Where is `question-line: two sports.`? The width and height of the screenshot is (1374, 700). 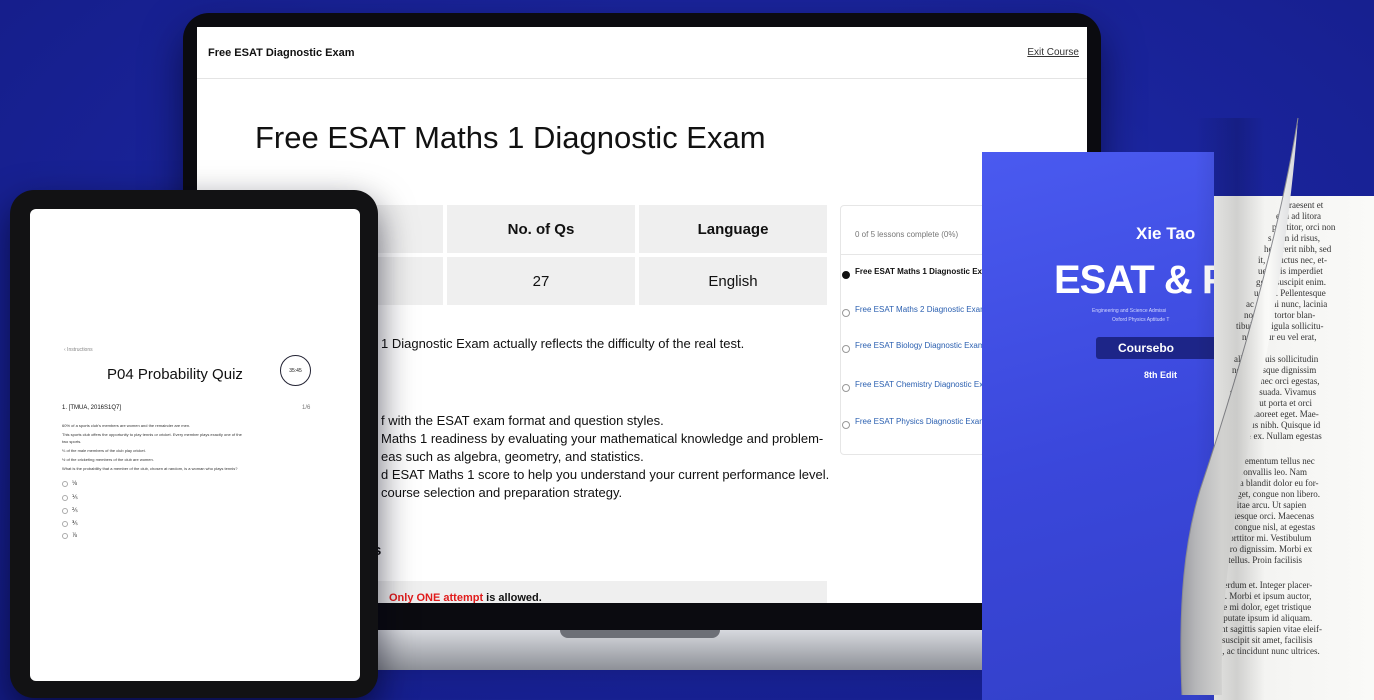
question-line: two sports. is located at coordinates (72, 441).